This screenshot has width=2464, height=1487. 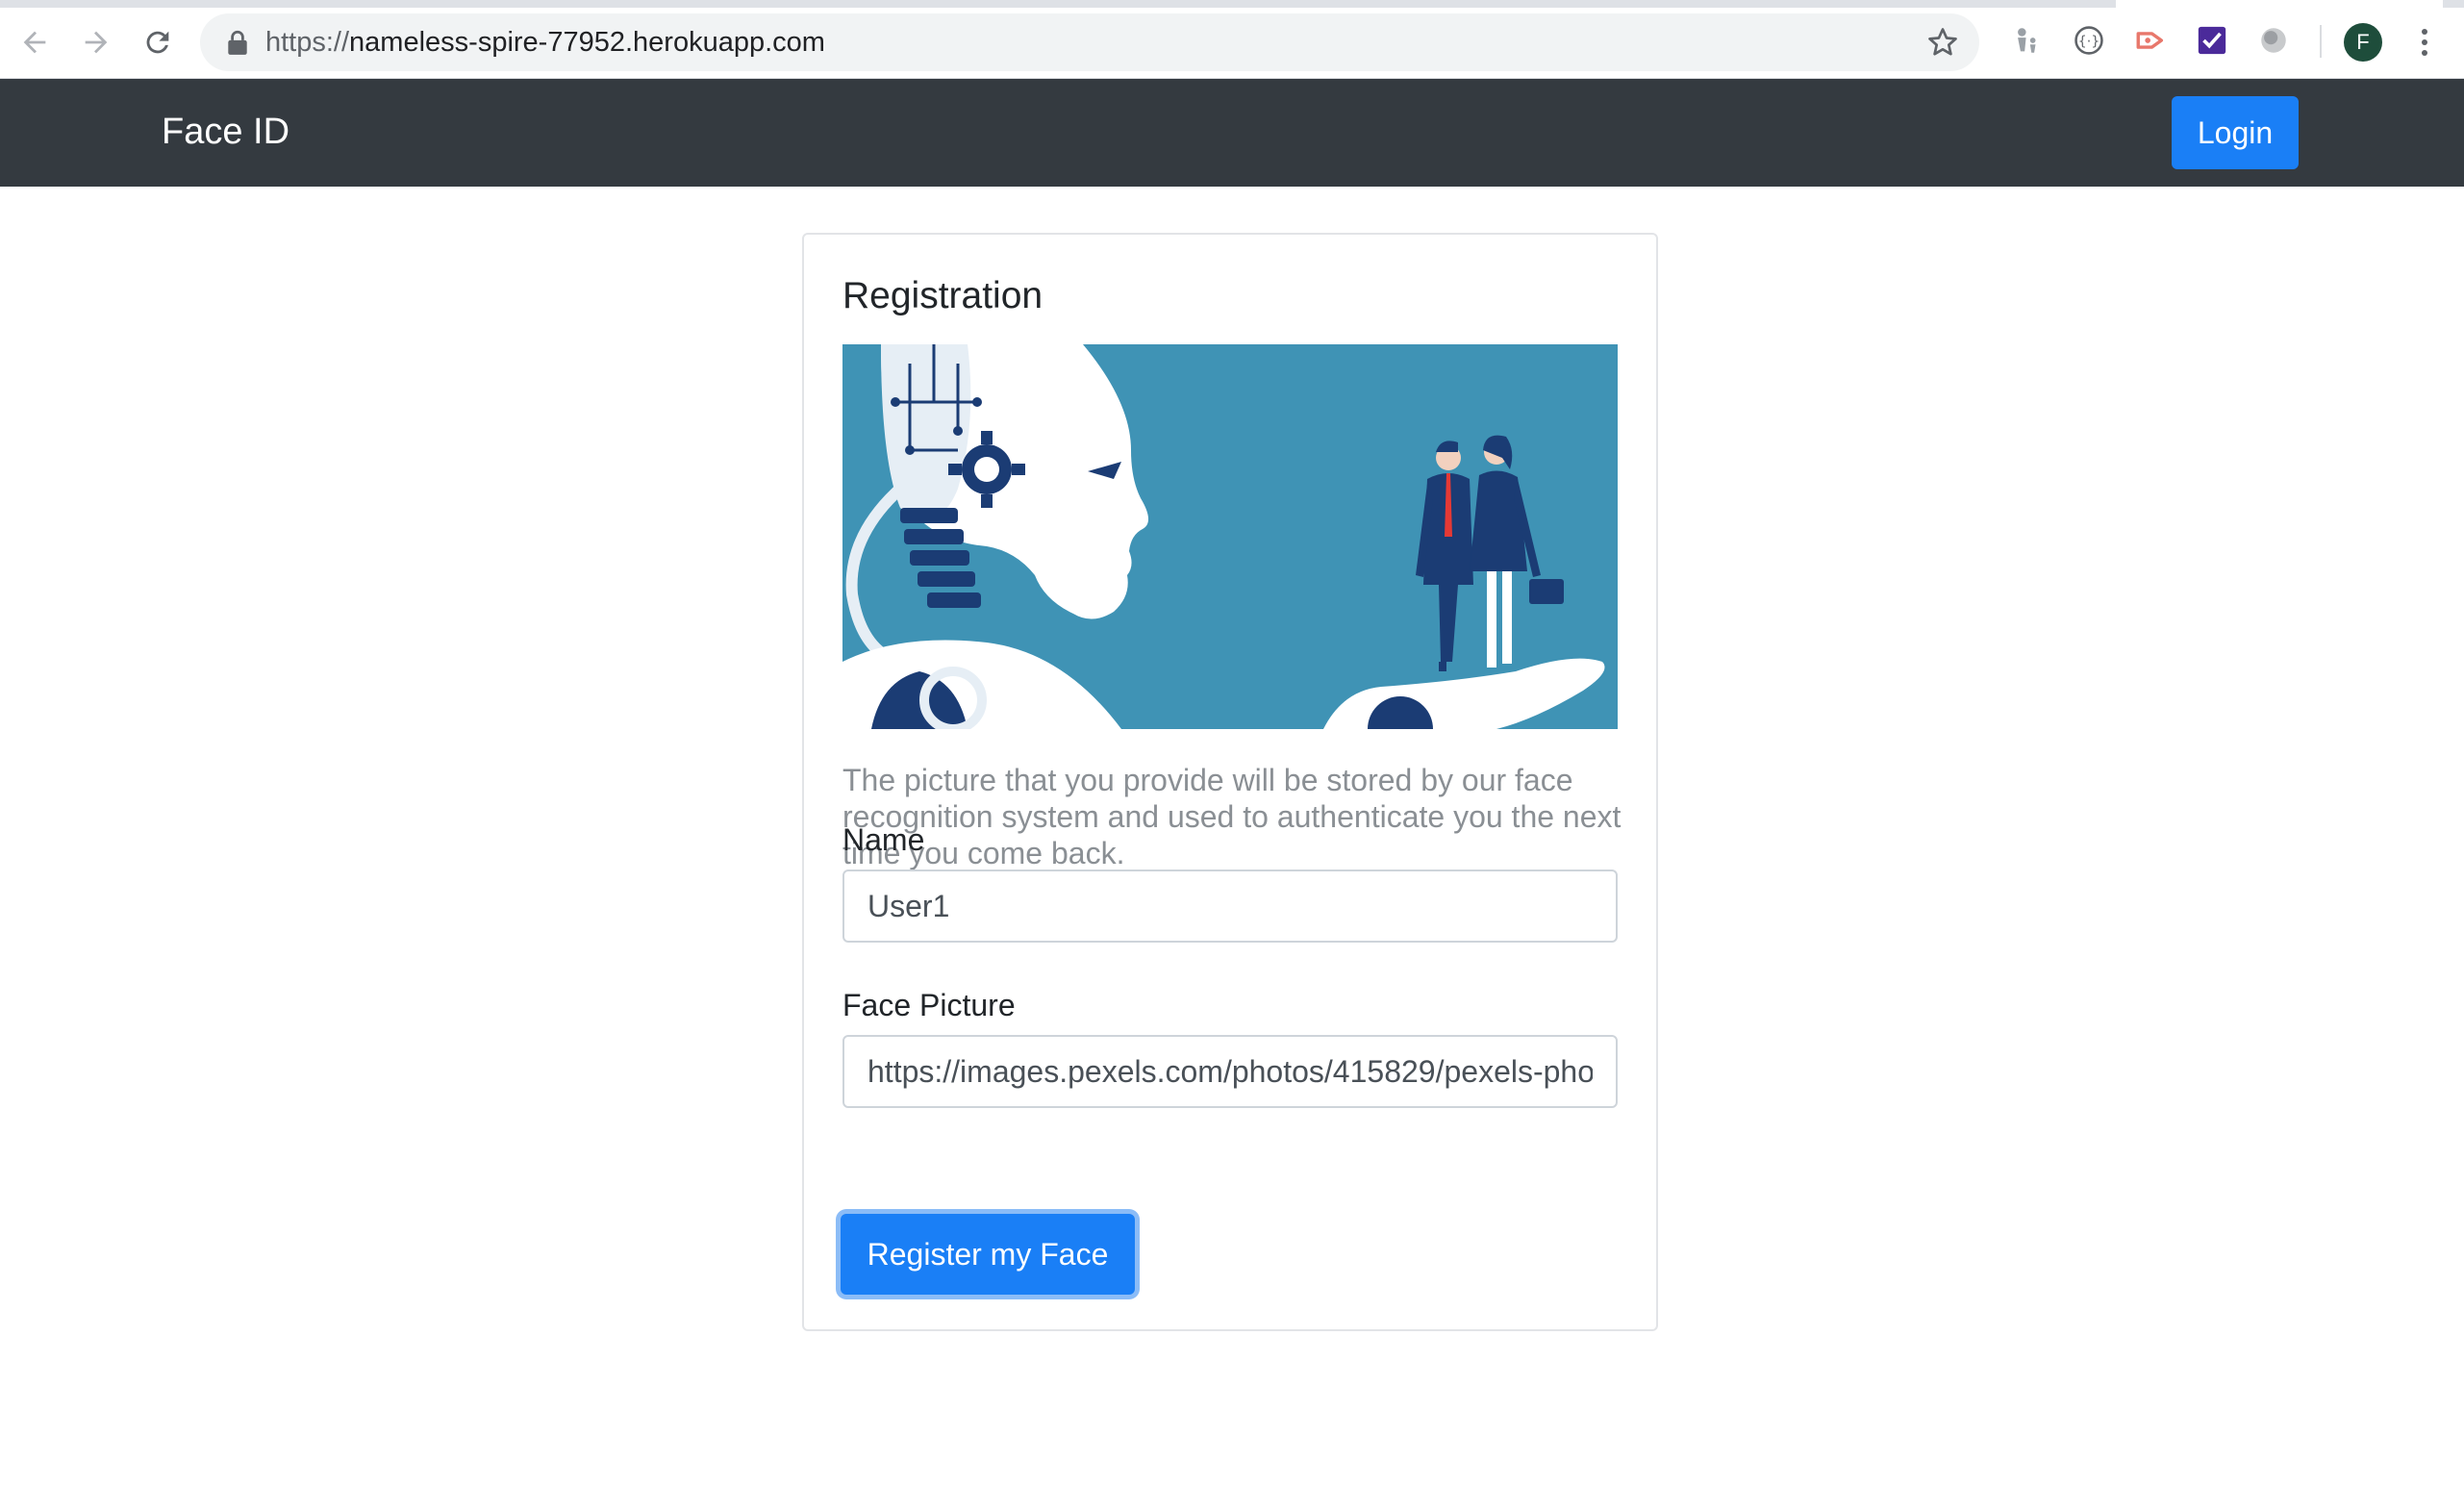 What do you see at coordinates (2363, 43) in the screenshot?
I see `profile-avatar: F` at bounding box center [2363, 43].